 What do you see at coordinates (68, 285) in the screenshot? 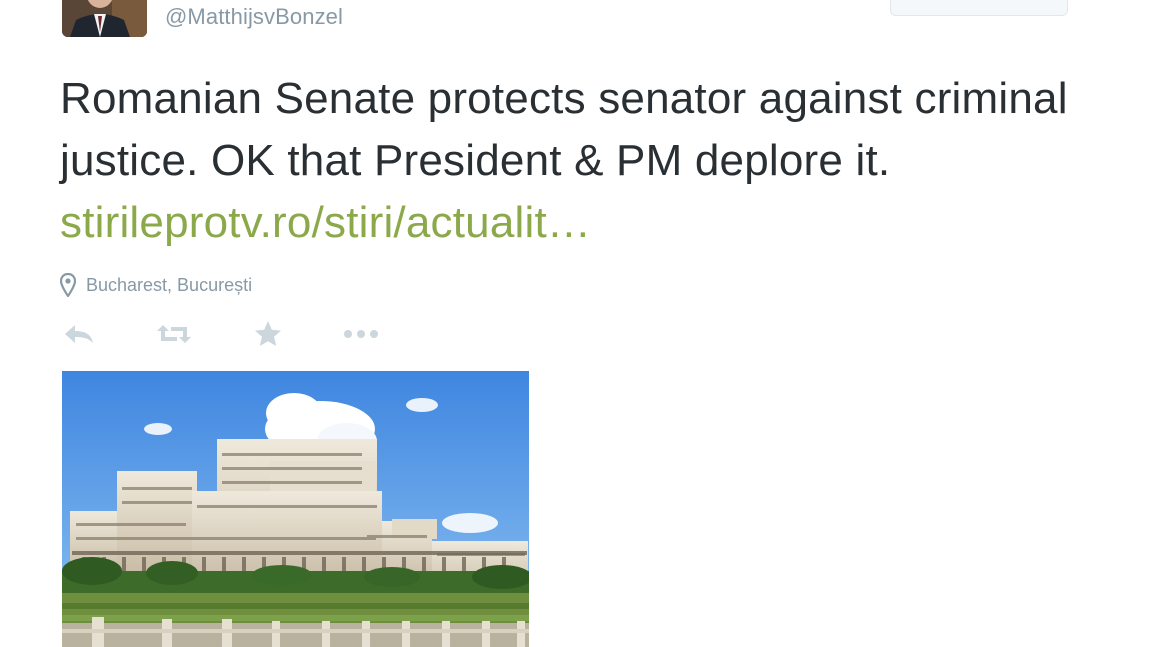
I see `location-pin-icon` at bounding box center [68, 285].